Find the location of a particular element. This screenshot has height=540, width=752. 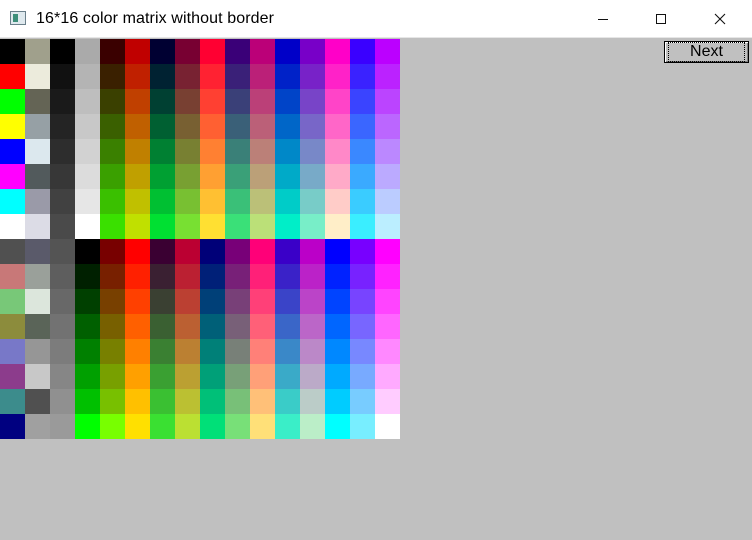

minimize-button is located at coordinates (603, 19).